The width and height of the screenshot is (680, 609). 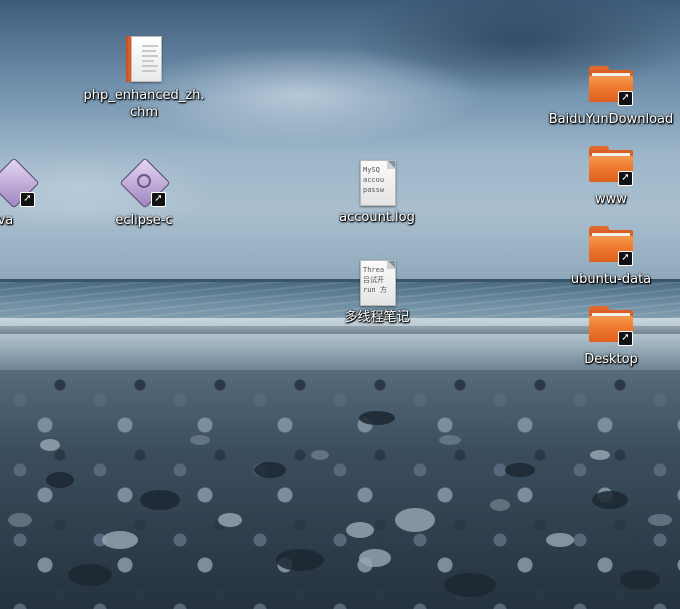 I want to click on desktop-icon-java: ➚ java, so click(x=39, y=193).